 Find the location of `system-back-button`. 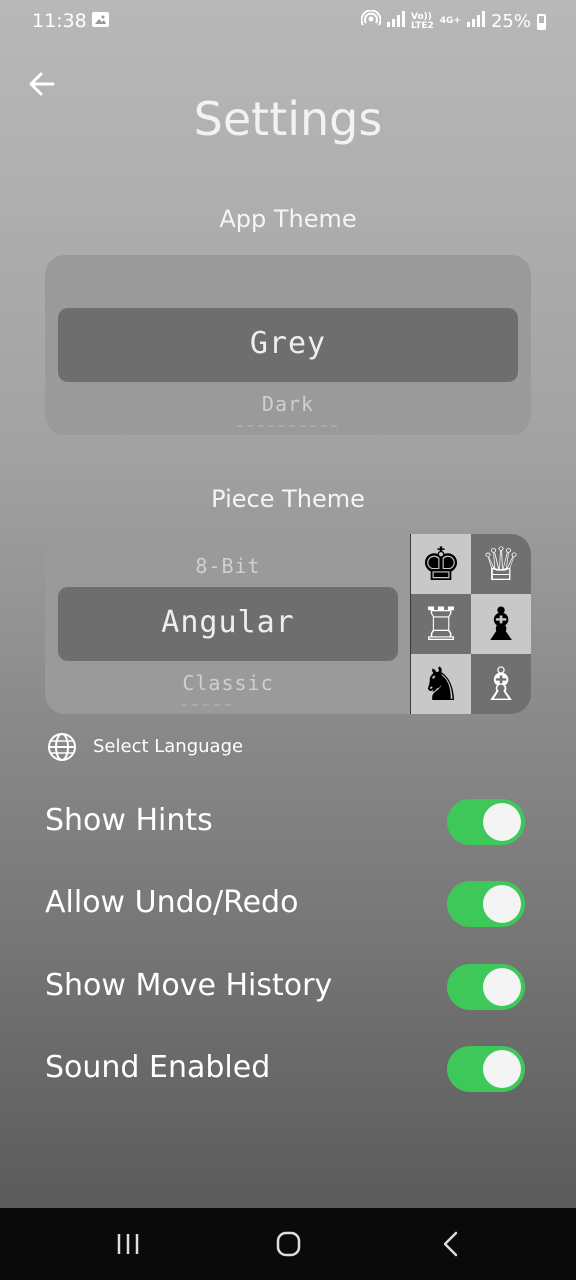

system-back-button is located at coordinates (450, 1244).